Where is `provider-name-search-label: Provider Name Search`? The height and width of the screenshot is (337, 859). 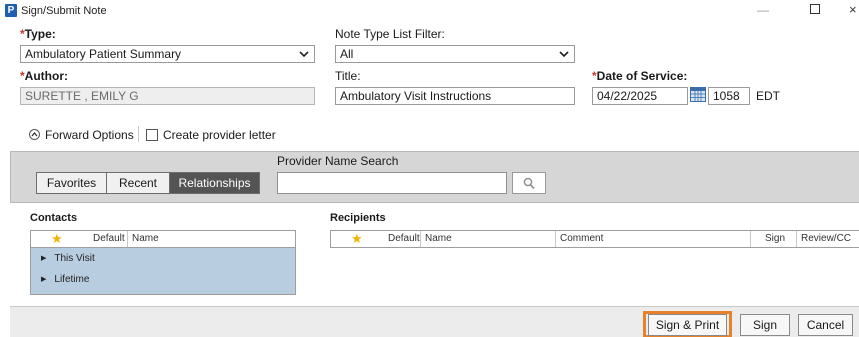
provider-name-search-label: Provider Name Search is located at coordinates (338, 161).